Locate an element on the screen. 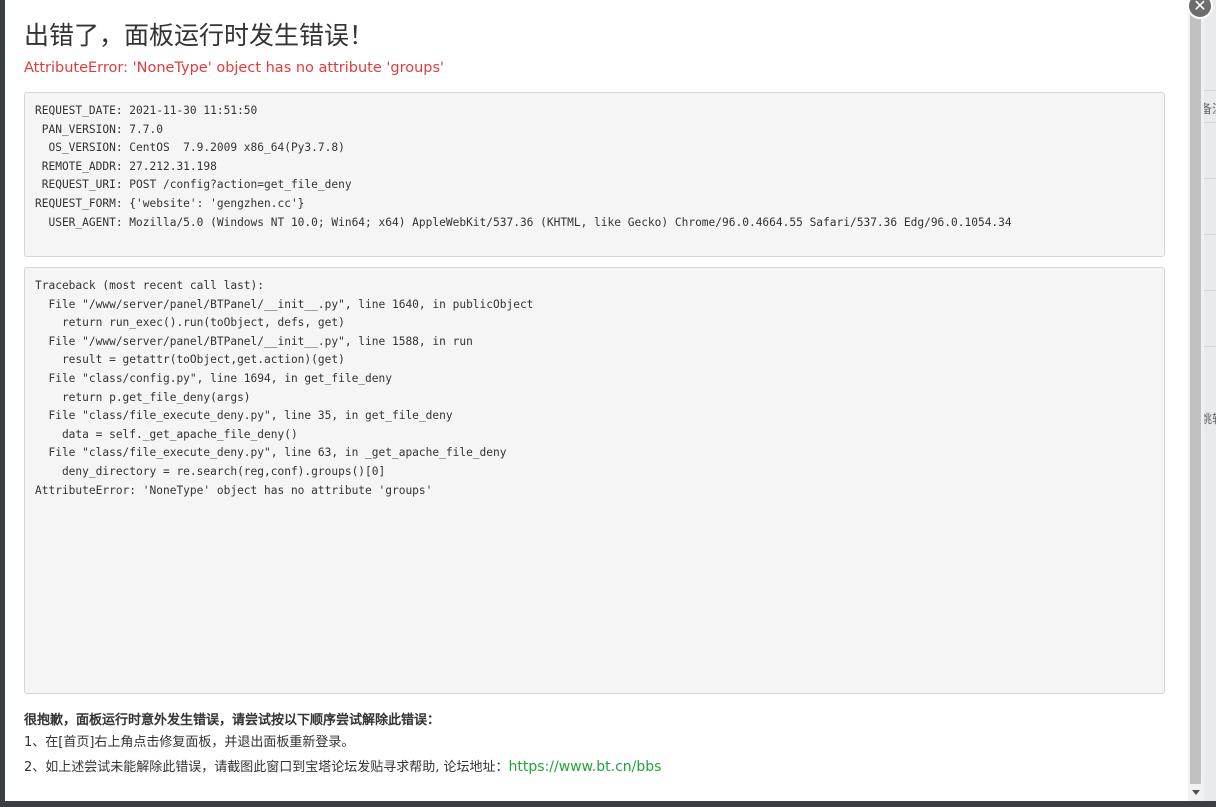 Image resolution: width=1216 pixels, height=807 pixels. scrollbar-thumb is located at coordinates (1195, 399).